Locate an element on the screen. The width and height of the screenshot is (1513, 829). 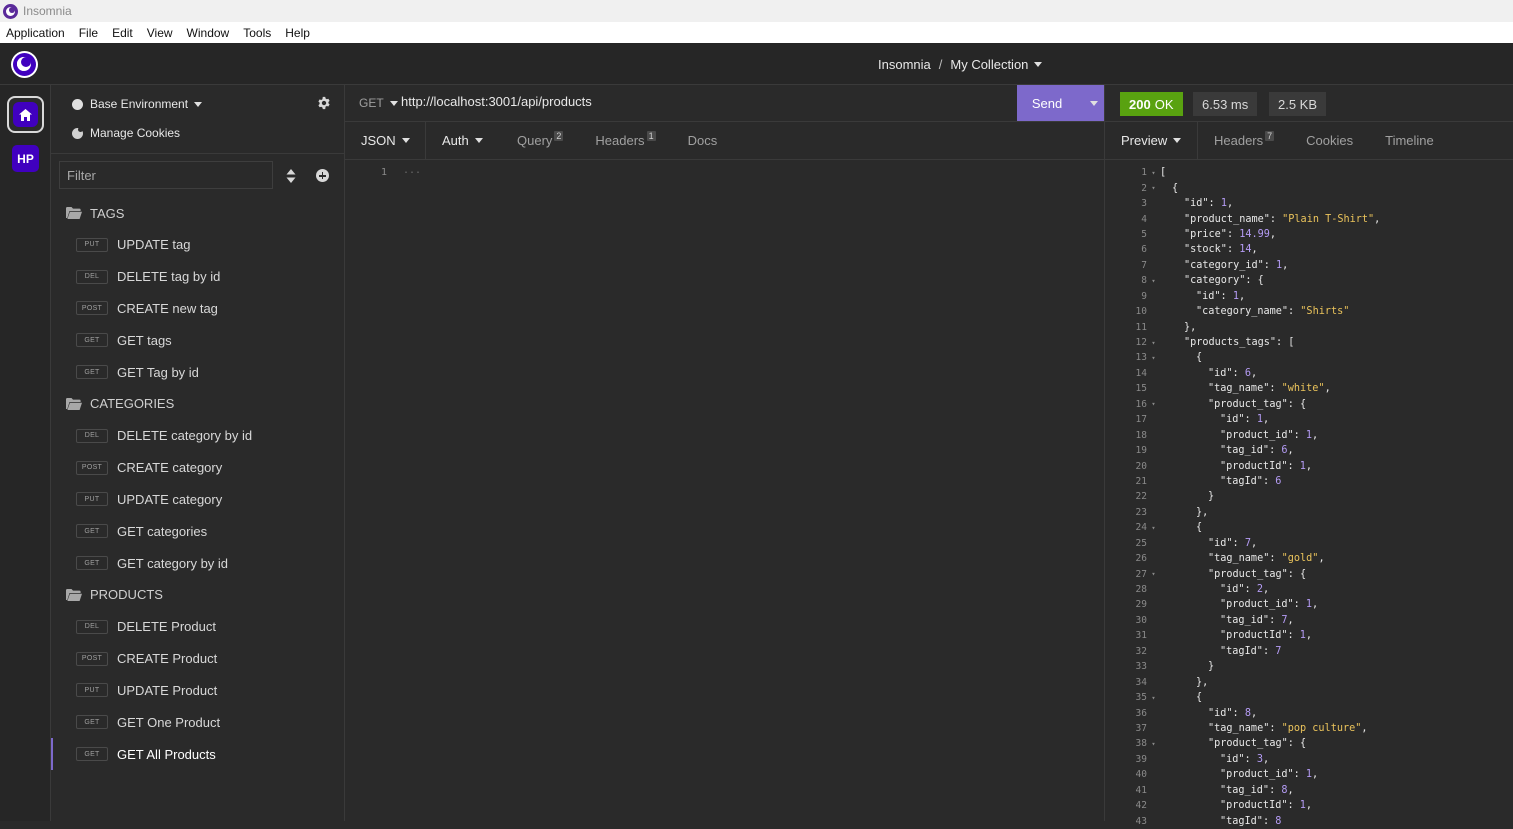
url-input is located at coordinates (701, 101).